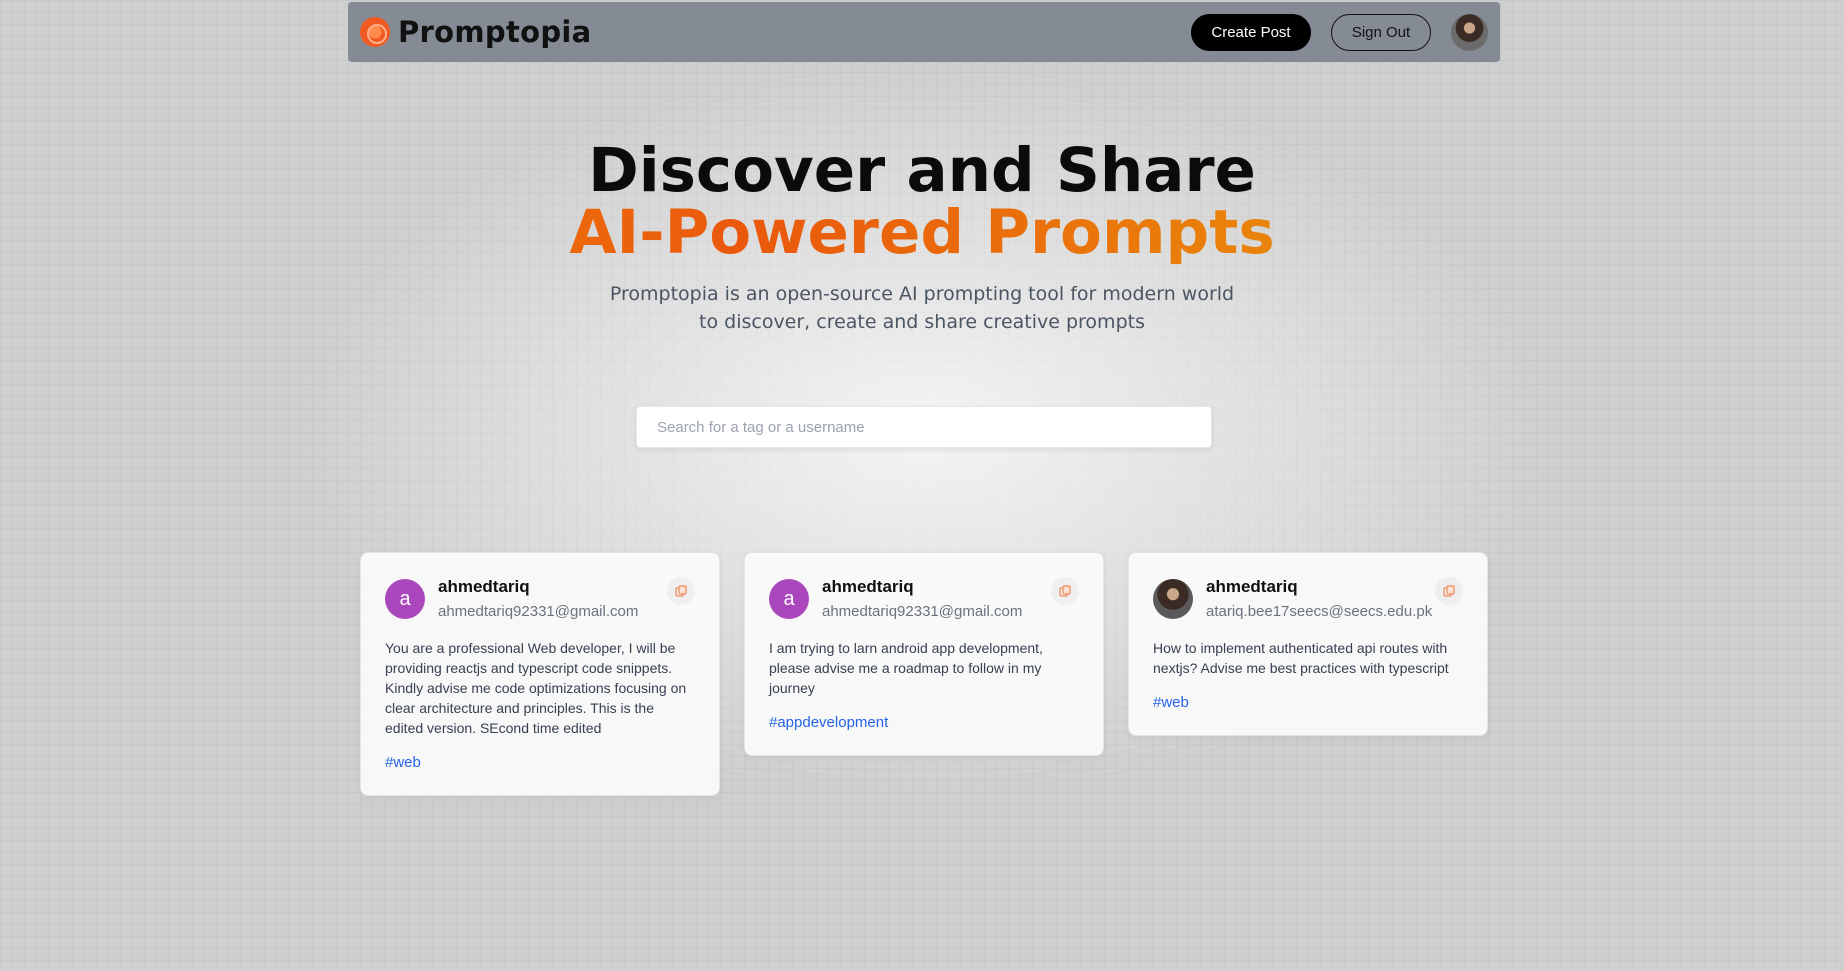 The height and width of the screenshot is (971, 1844). I want to click on brand-name: Promptopia, so click(495, 32).